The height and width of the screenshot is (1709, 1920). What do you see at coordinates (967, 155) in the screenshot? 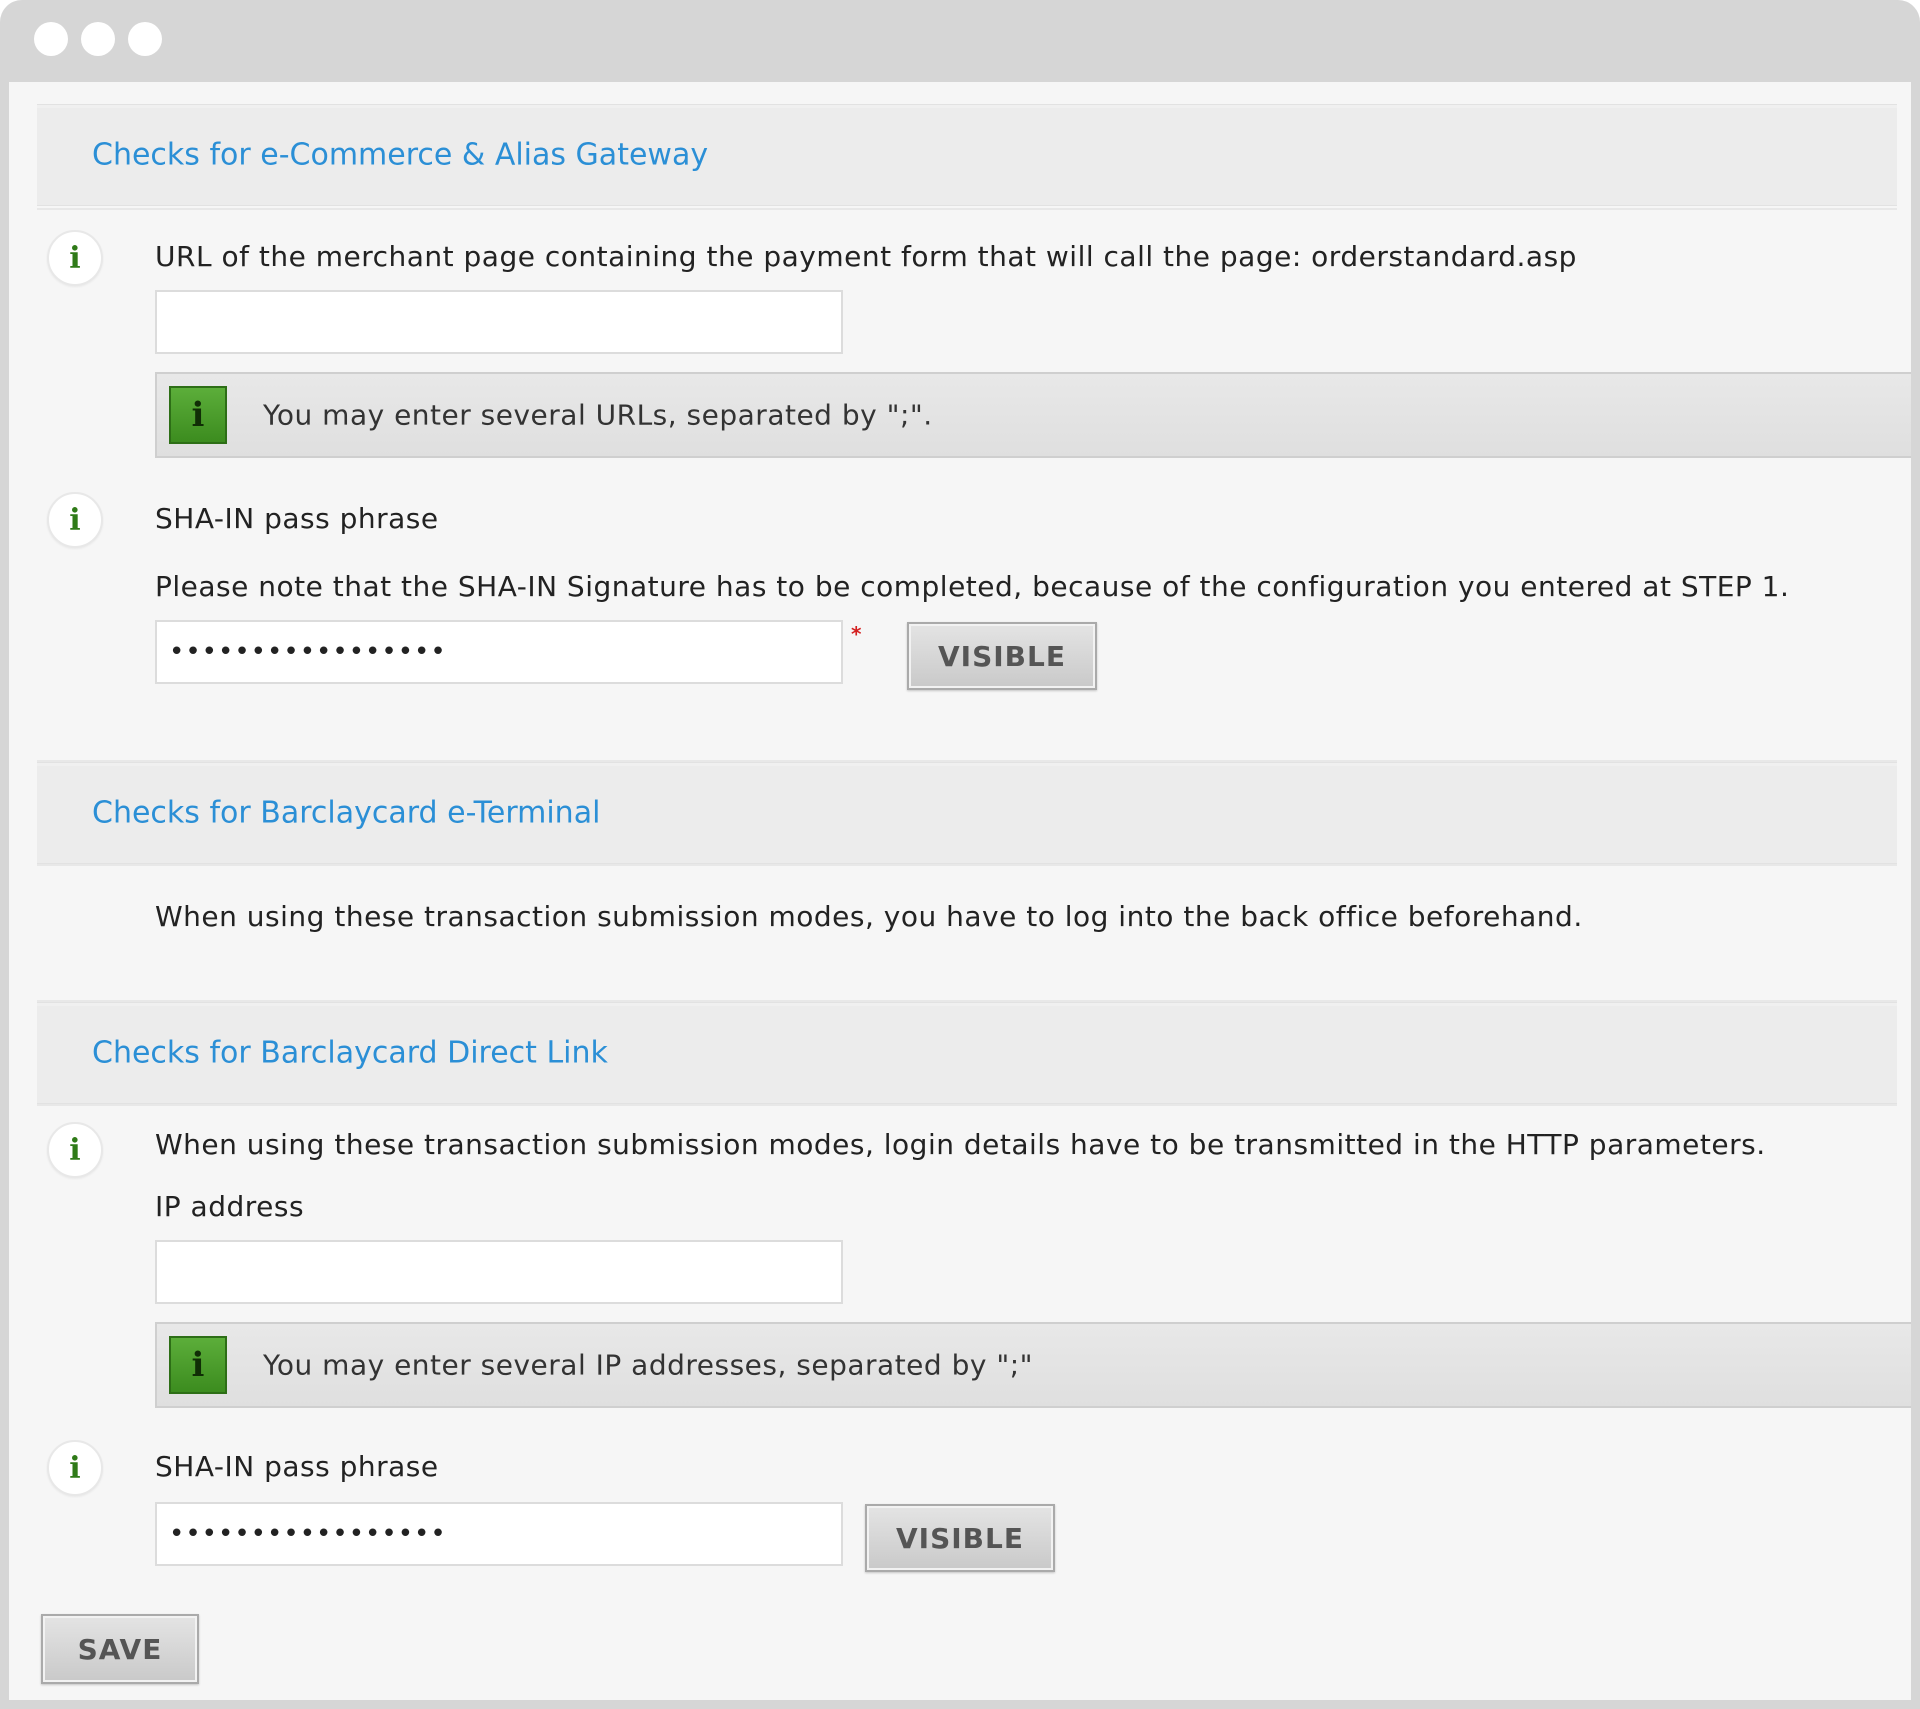
I see `section-header-ecommerce: Checks for e-Commerce & Alias Gateway` at bounding box center [967, 155].